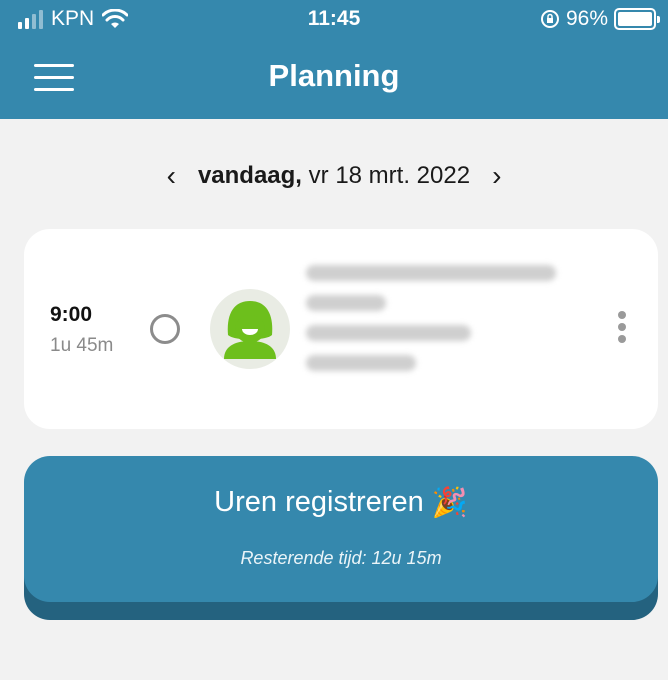 The height and width of the screenshot is (680, 668). Describe the element at coordinates (82, 345) in the screenshot. I see `appointment-duration: 1u 45m` at that location.